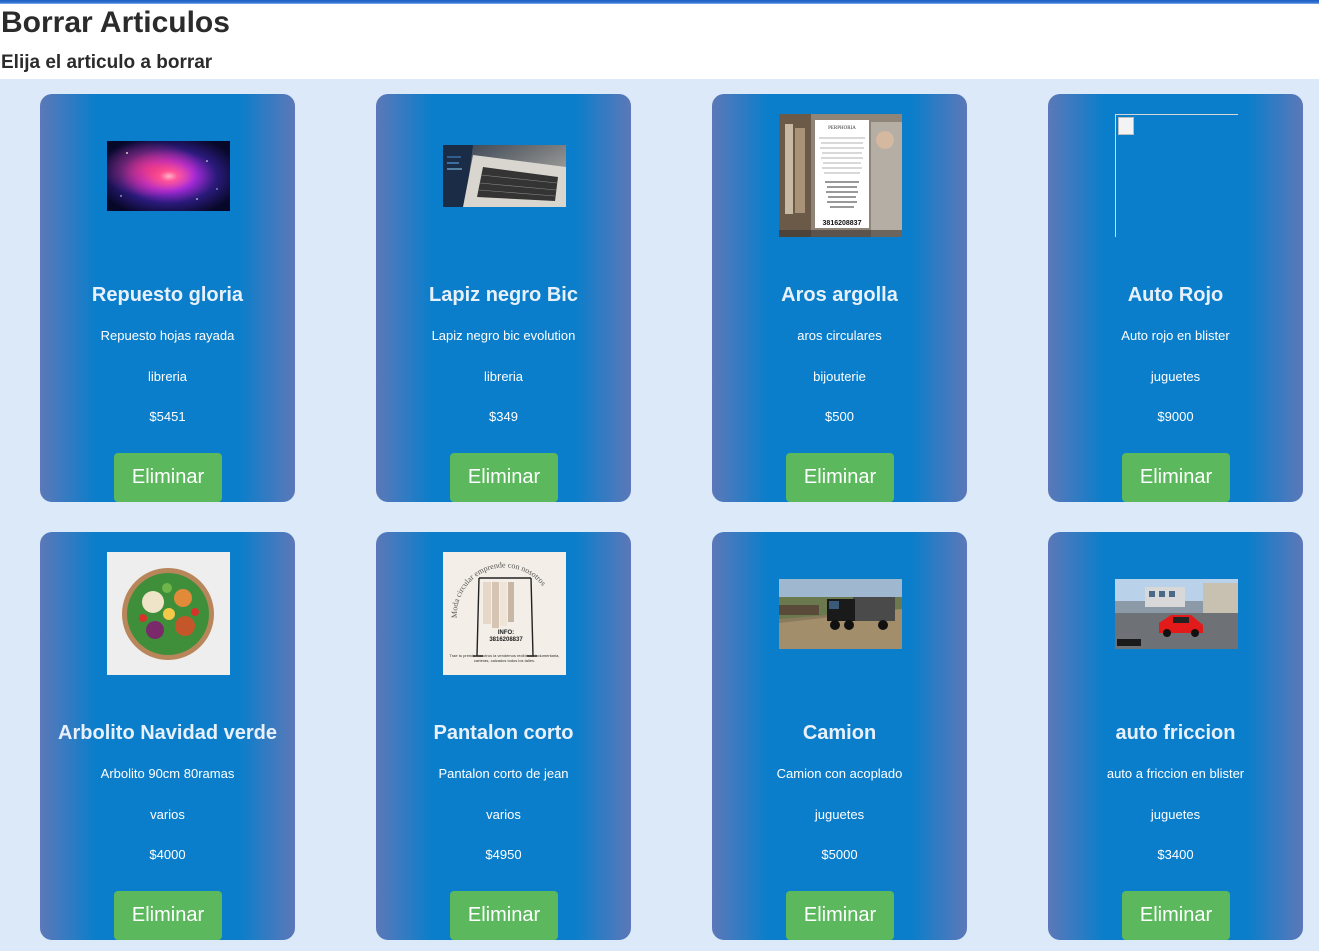 This screenshot has width=1319, height=951. What do you see at coordinates (1175, 295) in the screenshot?
I see `product-name: Auto Rojo` at bounding box center [1175, 295].